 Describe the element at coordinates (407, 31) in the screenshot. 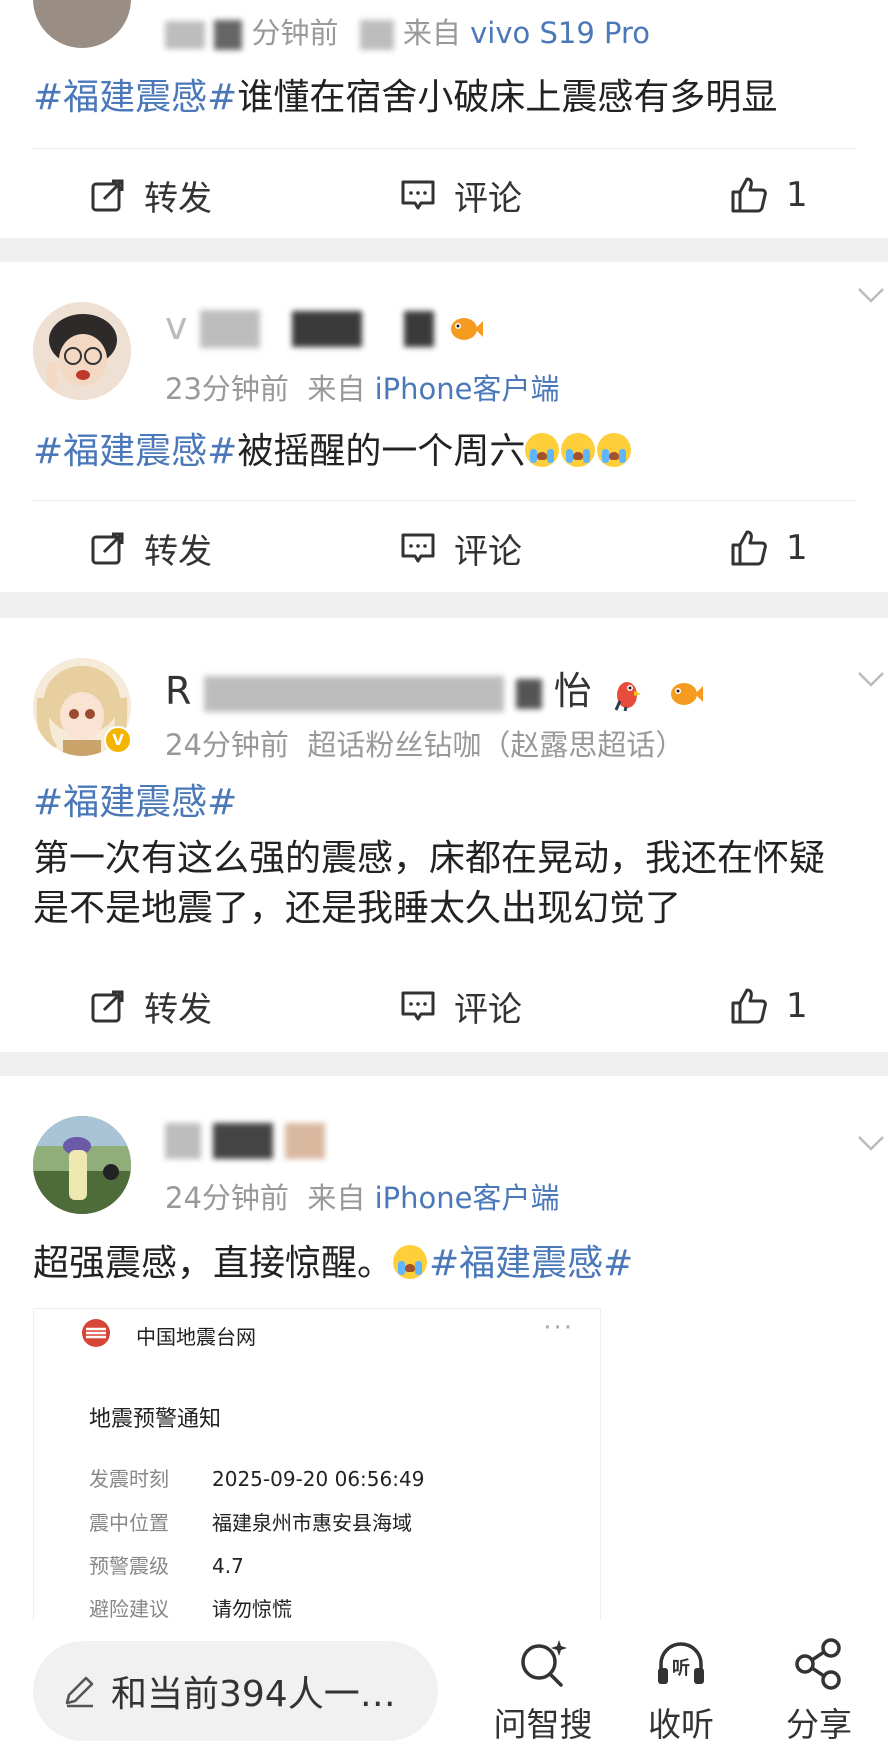

I see `post-meta: 分钟前 来自 vivo S19 Pro` at that location.